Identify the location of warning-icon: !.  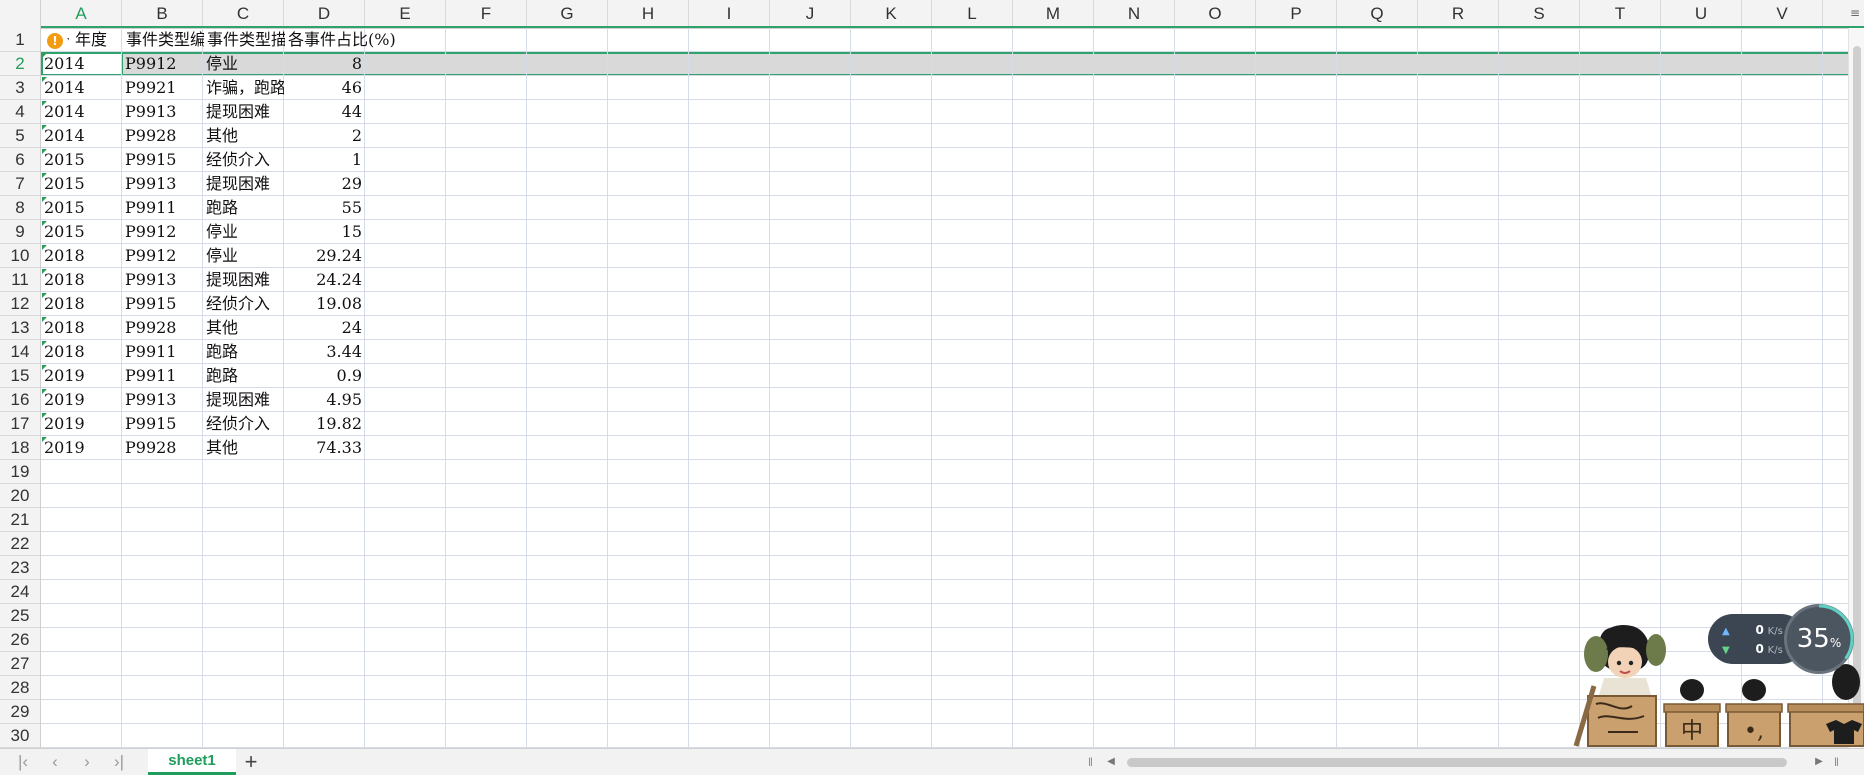
(55, 41).